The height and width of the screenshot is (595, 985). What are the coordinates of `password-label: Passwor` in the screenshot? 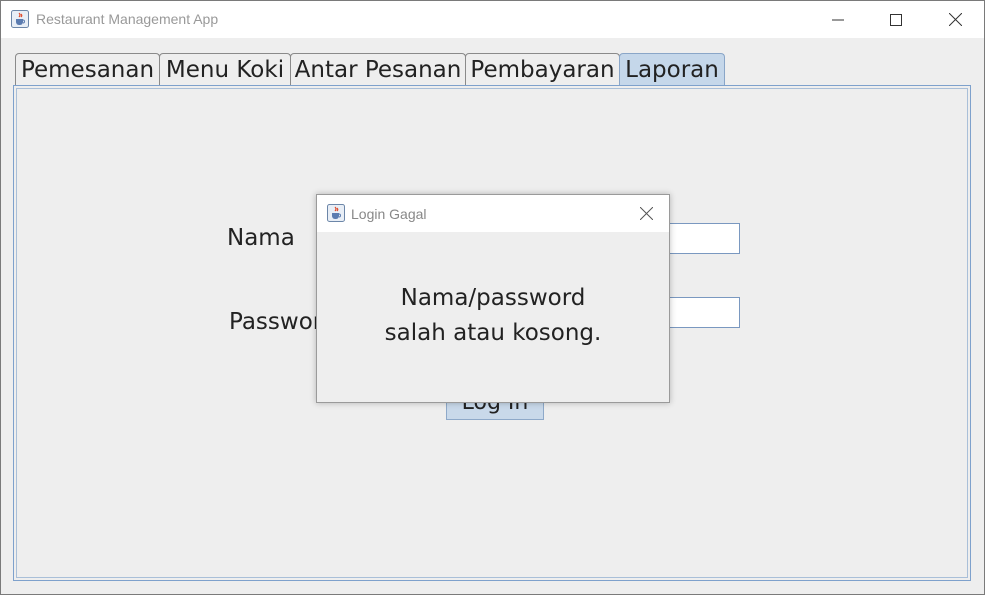 It's located at (276, 322).